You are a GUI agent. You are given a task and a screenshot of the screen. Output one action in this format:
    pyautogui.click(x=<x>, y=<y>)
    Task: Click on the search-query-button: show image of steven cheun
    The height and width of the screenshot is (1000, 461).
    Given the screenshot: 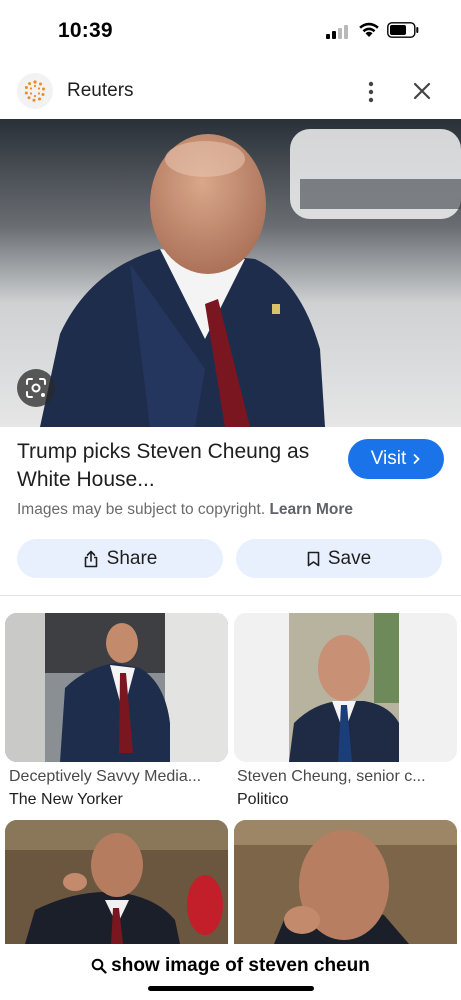 What is the action you would take?
    pyautogui.click(x=230, y=966)
    